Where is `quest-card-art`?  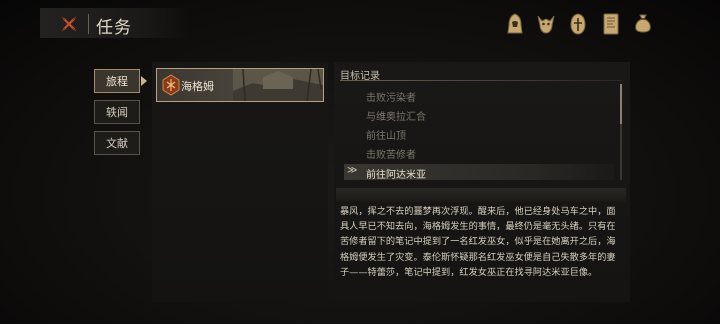
quest-card-art is located at coordinates (278, 85).